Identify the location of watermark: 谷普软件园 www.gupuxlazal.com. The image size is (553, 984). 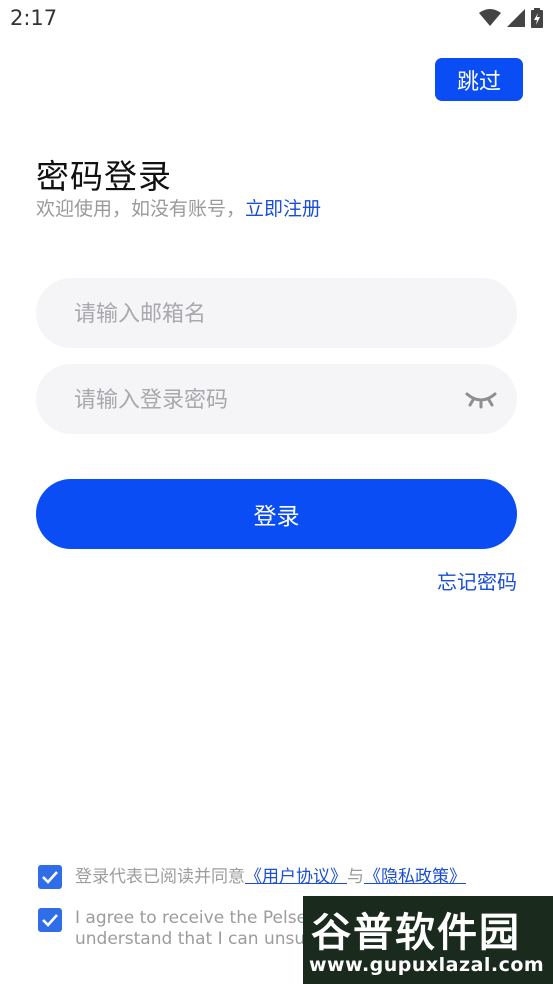
(428, 940).